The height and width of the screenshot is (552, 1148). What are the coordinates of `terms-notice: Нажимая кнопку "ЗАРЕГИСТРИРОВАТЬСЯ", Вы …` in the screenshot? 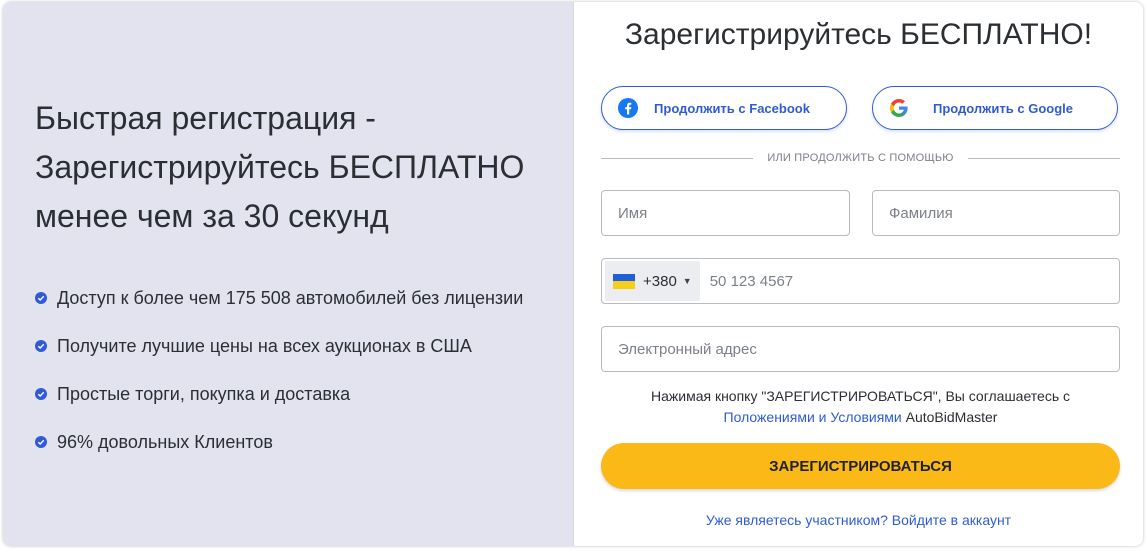 It's located at (860, 407).